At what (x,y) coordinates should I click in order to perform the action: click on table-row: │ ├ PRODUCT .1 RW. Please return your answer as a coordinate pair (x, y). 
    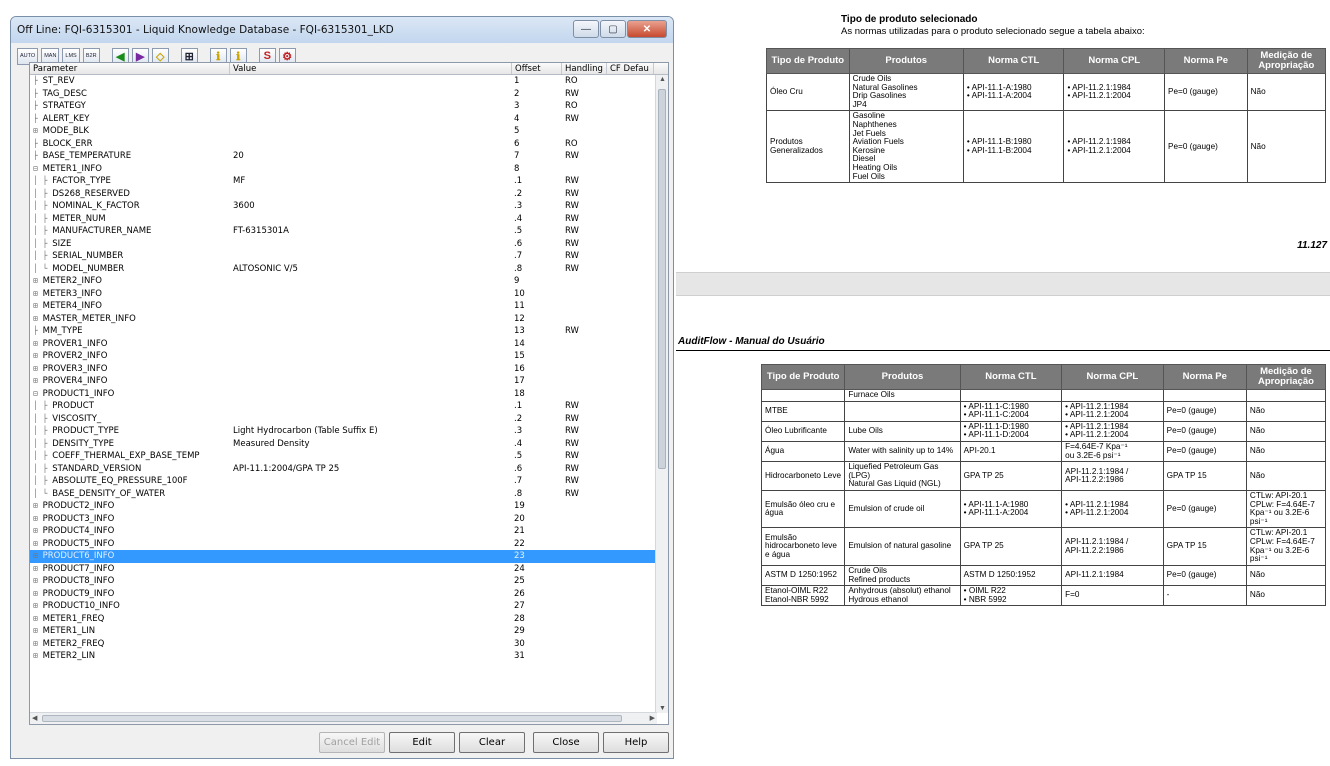
    Looking at the image, I should click on (349, 406).